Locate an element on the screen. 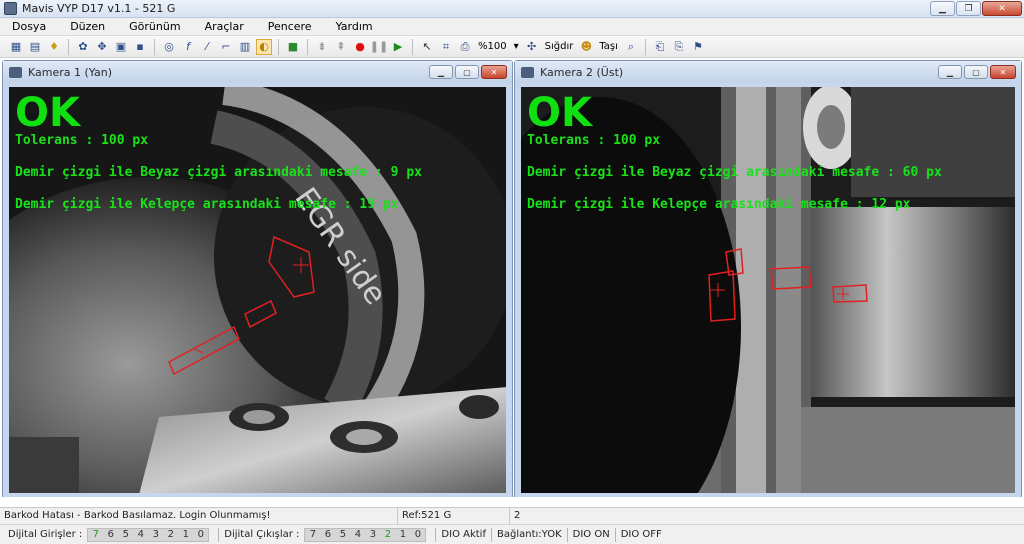 Image resolution: width=1024 pixels, height=544 pixels. step-back-icon: ⇞ is located at coordinates (341, 47).